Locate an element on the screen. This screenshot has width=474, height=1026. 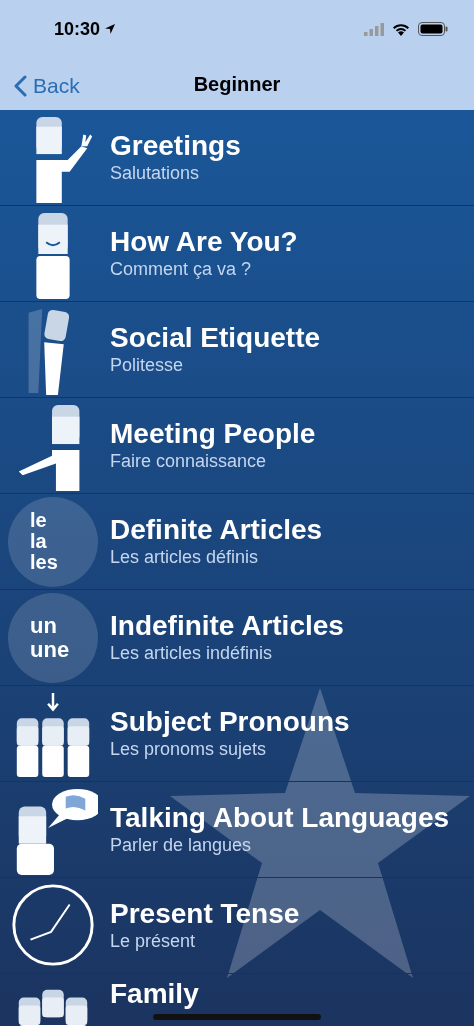
lesson-title: Subject Pronouns is located at coordinates (230, 721).